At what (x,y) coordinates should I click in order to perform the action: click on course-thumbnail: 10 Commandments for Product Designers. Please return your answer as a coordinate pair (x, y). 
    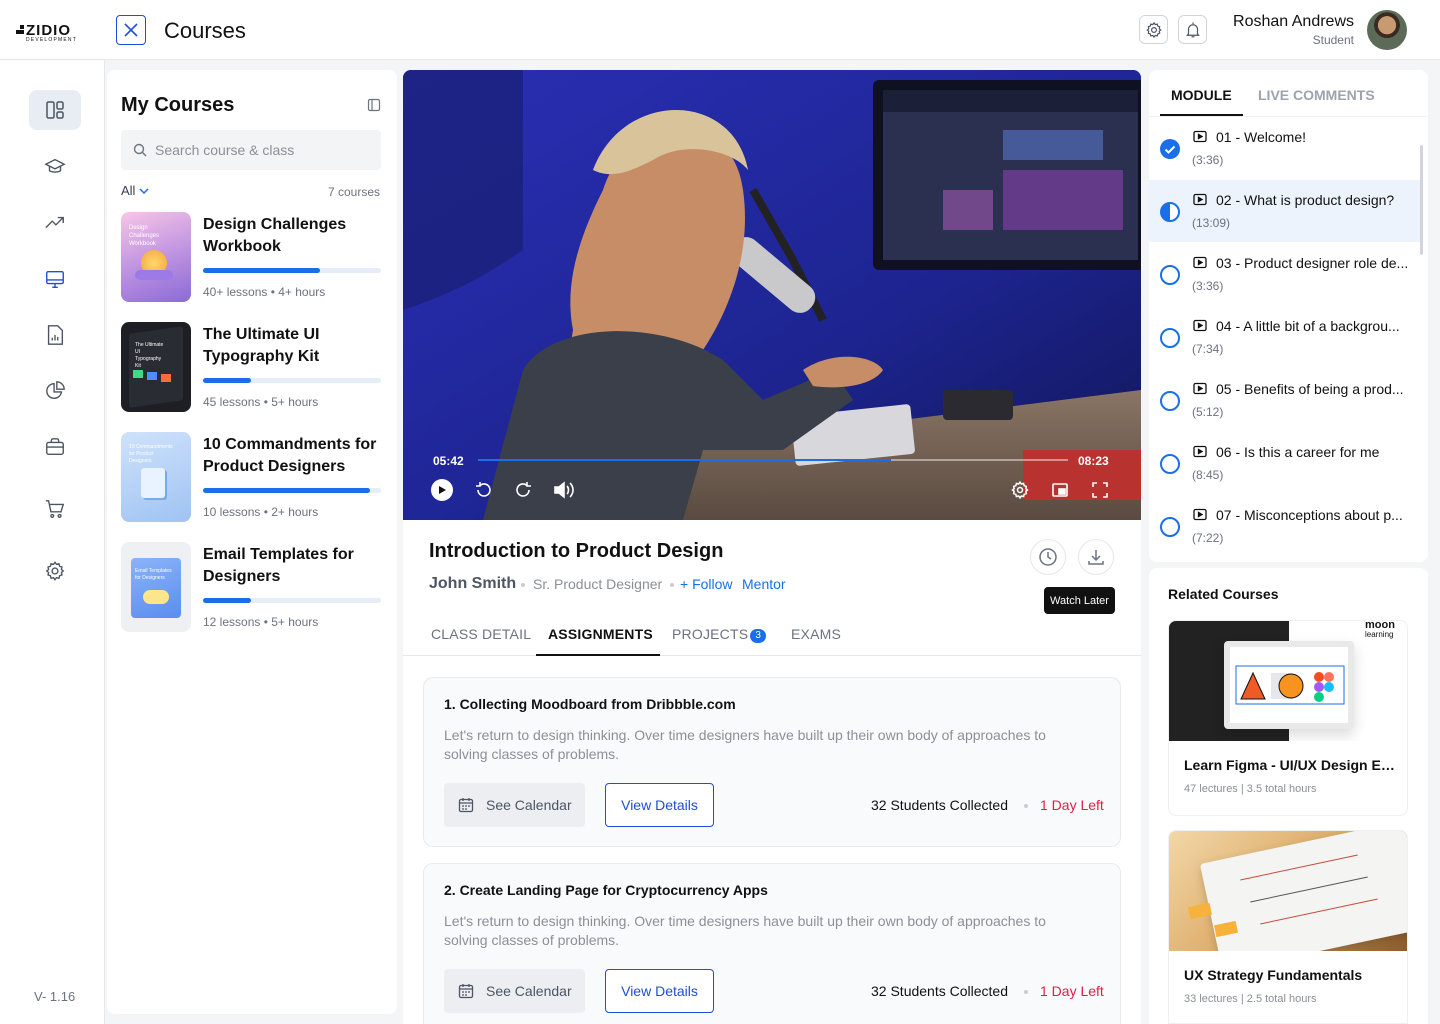
    Looking at the image, I should click on (156, 477).